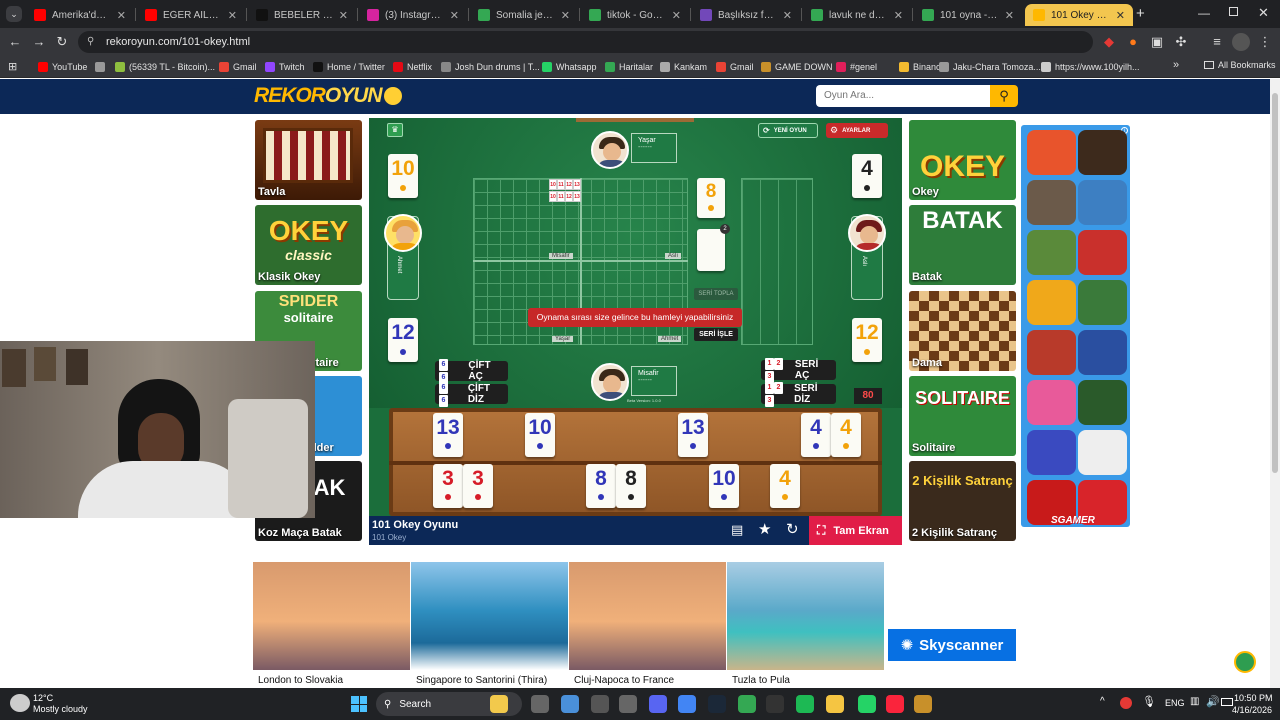 Image resolution: width=1280 pixels, height=720 pixels. Describe the element at coordinates (856, 67) in the screenshot. I see `bookmark-item: #genel` at that location.